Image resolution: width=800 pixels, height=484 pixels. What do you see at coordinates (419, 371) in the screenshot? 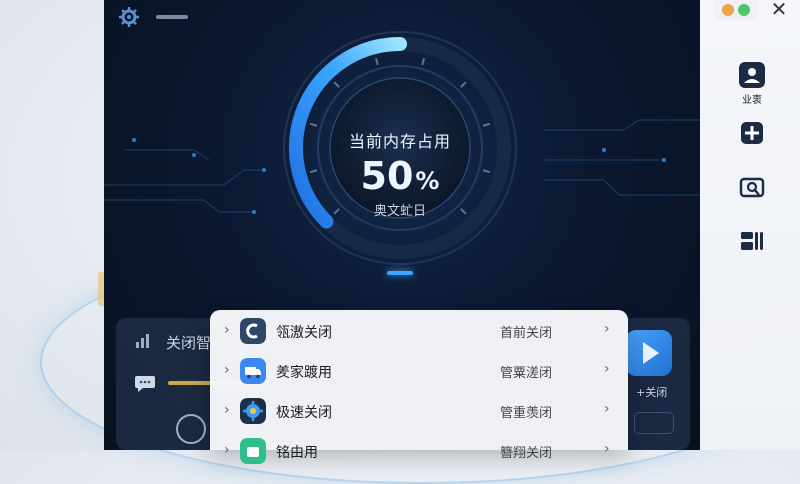
I see `menu-item: › 羑家踱用 管粟溠闭 ›` at bounding box center [419, 371].